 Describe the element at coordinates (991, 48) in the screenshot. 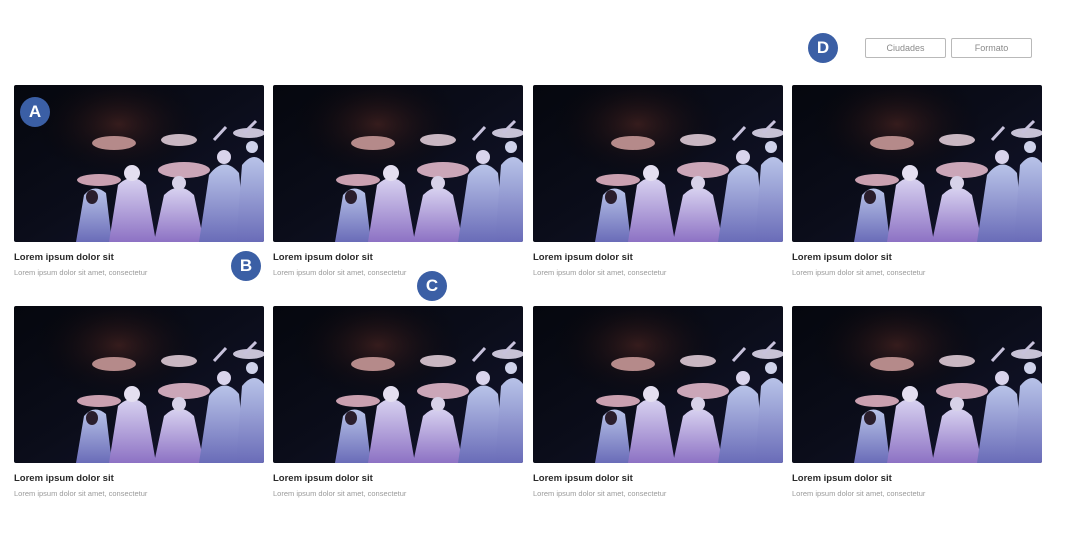

I see `formato-filter-button: Formato` at that location.